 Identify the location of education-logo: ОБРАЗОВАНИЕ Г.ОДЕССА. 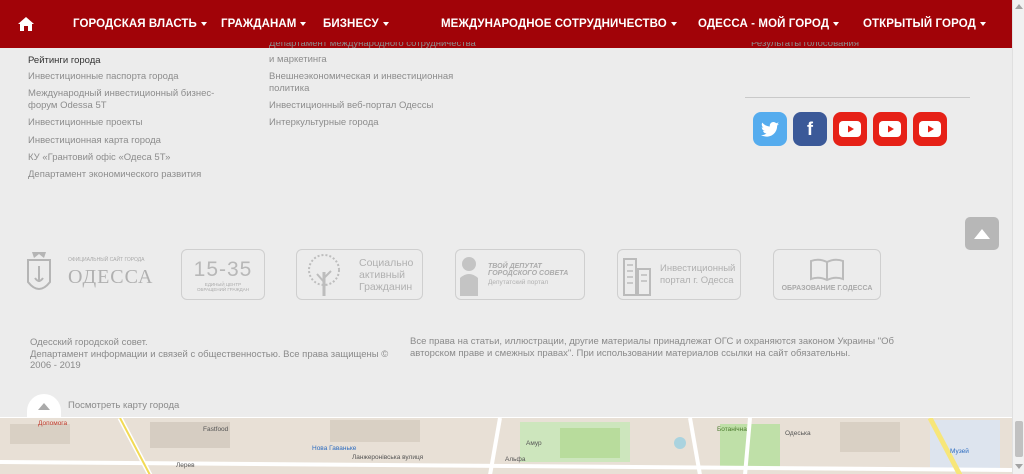
(827, 274).